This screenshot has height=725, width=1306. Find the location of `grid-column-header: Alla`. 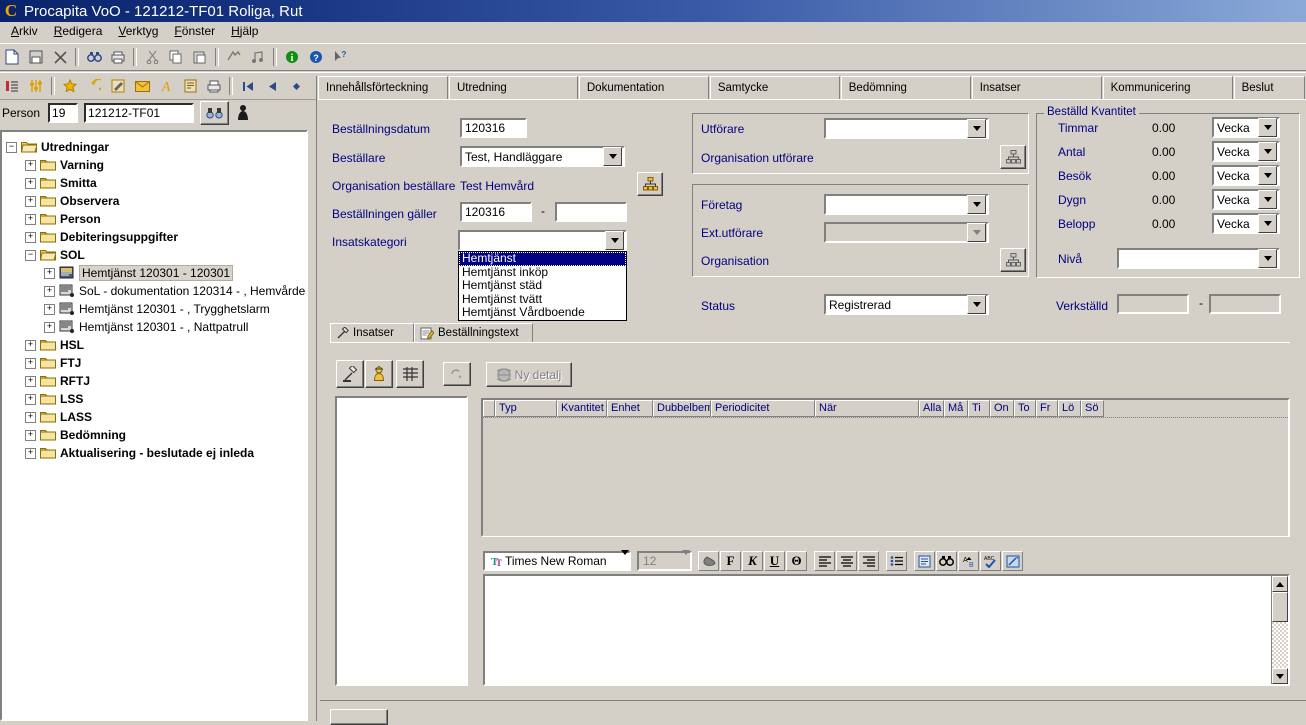

grid-column-header: Alla is located at coordinates (931, 408).